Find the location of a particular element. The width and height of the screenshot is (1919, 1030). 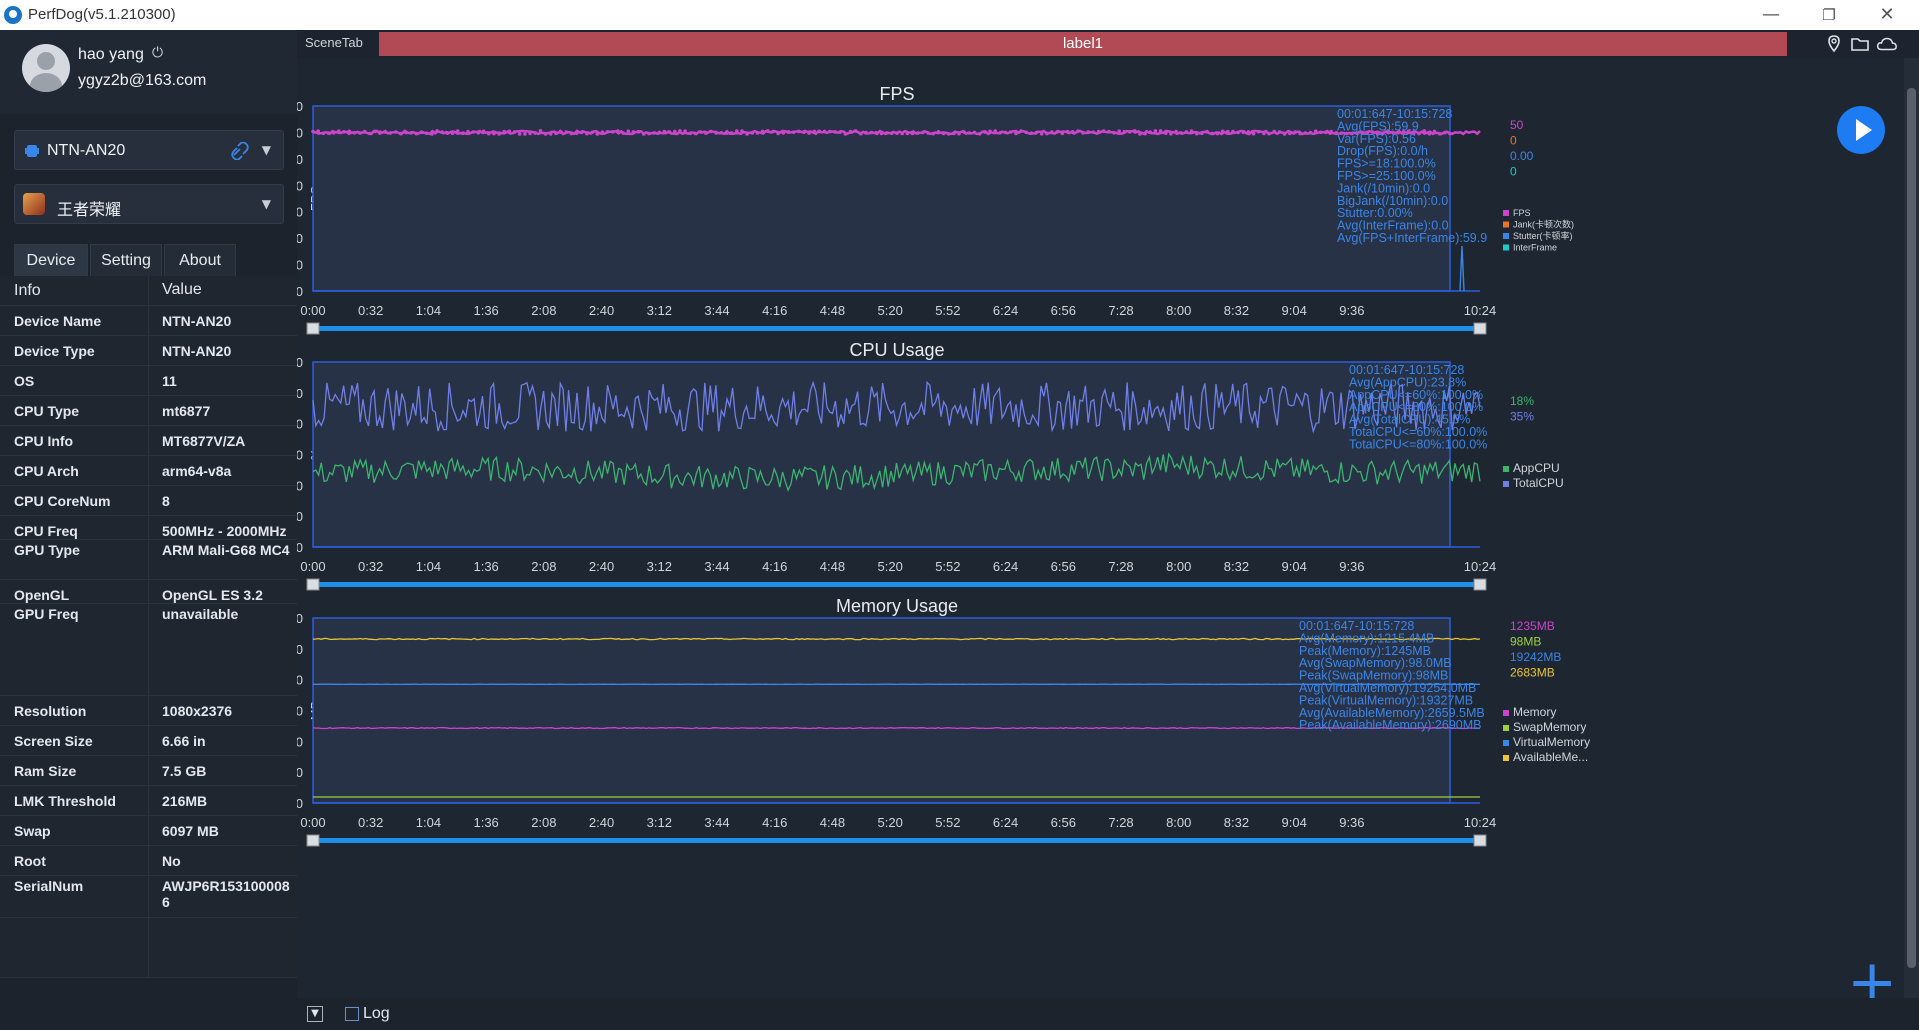

info-key: CPU Freq is located at coordinates (46, 531).